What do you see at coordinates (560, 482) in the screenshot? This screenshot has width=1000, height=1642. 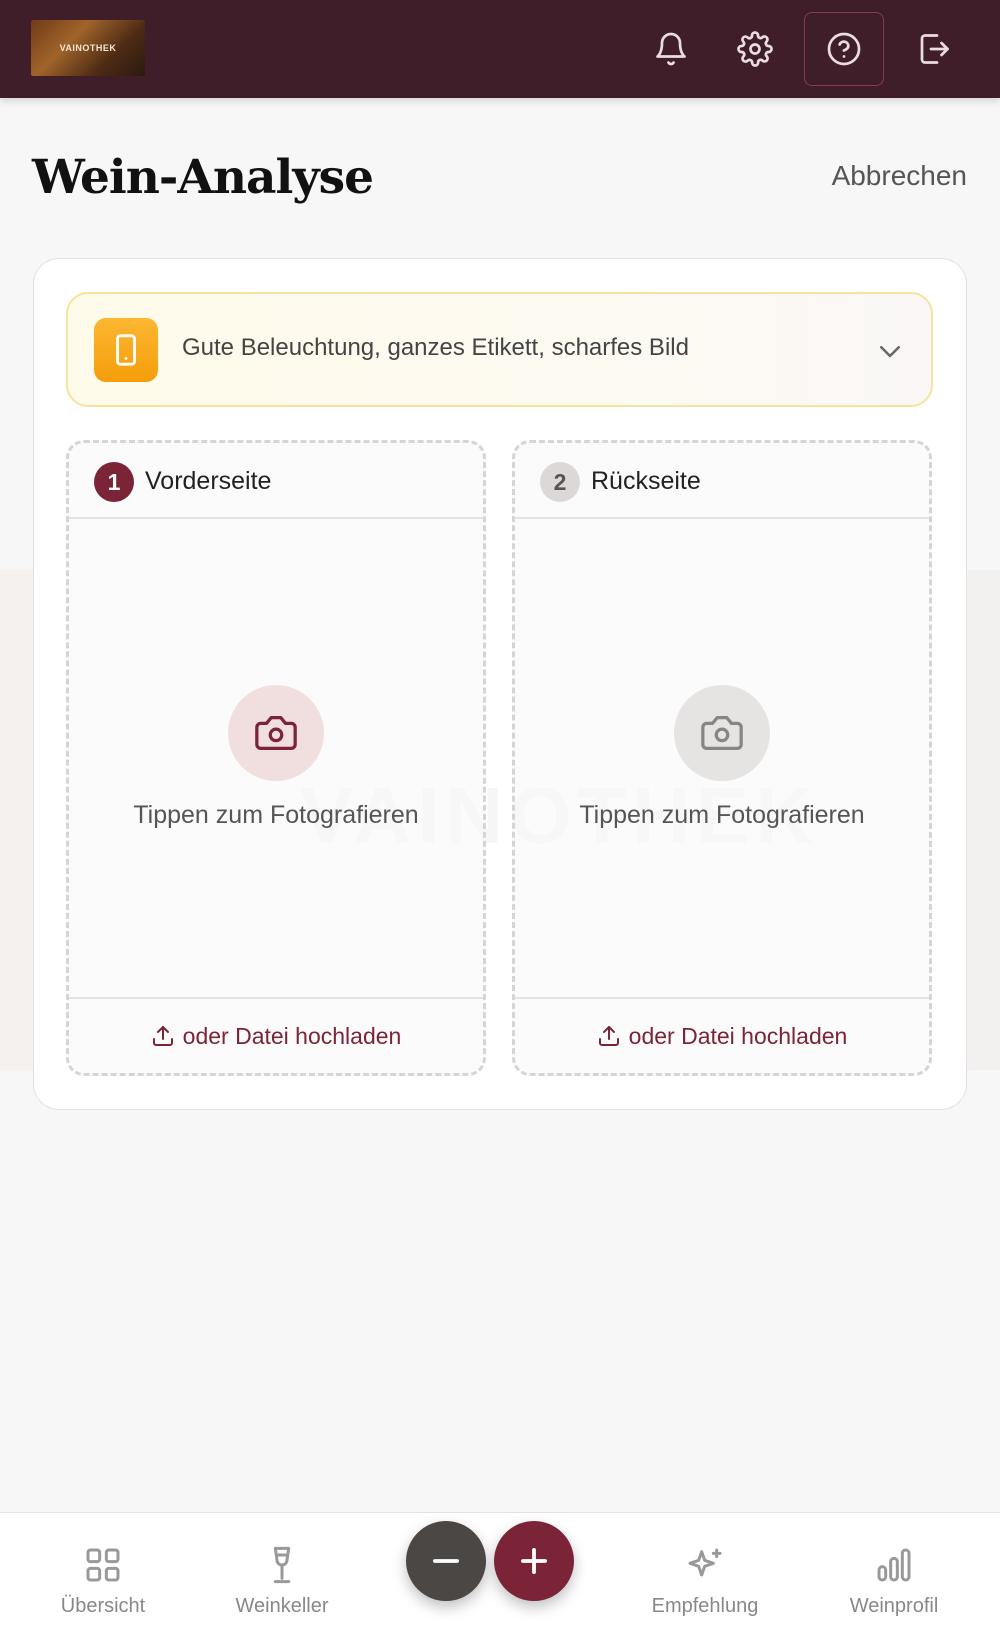 I see `step-badge-2: 2` at bounding box center [560, 482].